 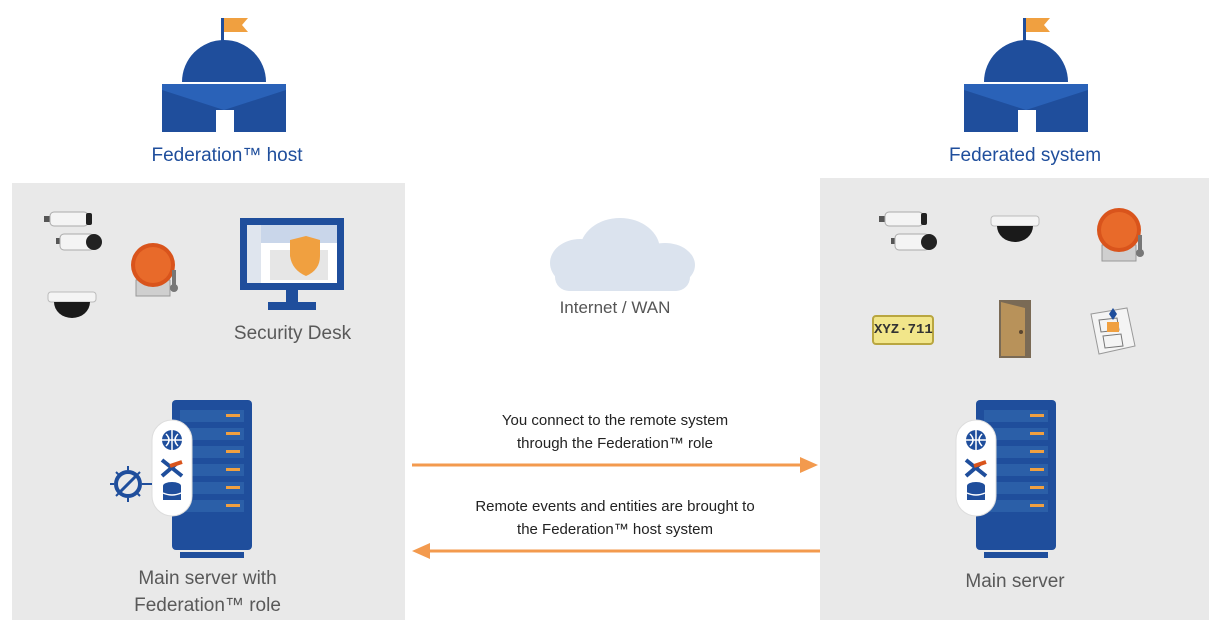 I want to click on bullet-cameras-icon, so click(x=73, y=231).